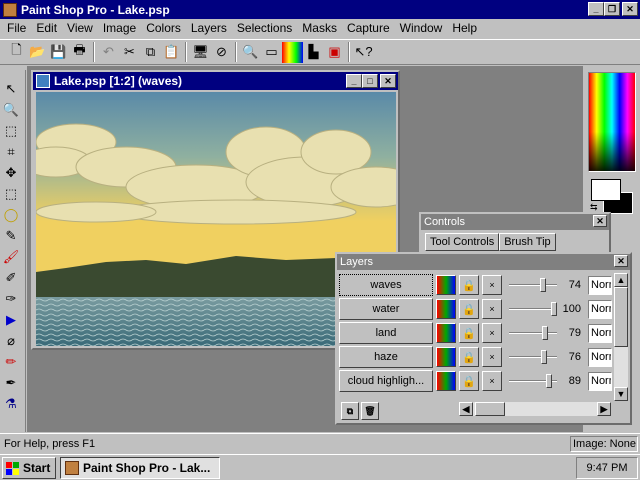 The image size is (640, 480). Describe the element at coordinates (119, 28) in the screenshot. I see `menu-image: Image` at that location.